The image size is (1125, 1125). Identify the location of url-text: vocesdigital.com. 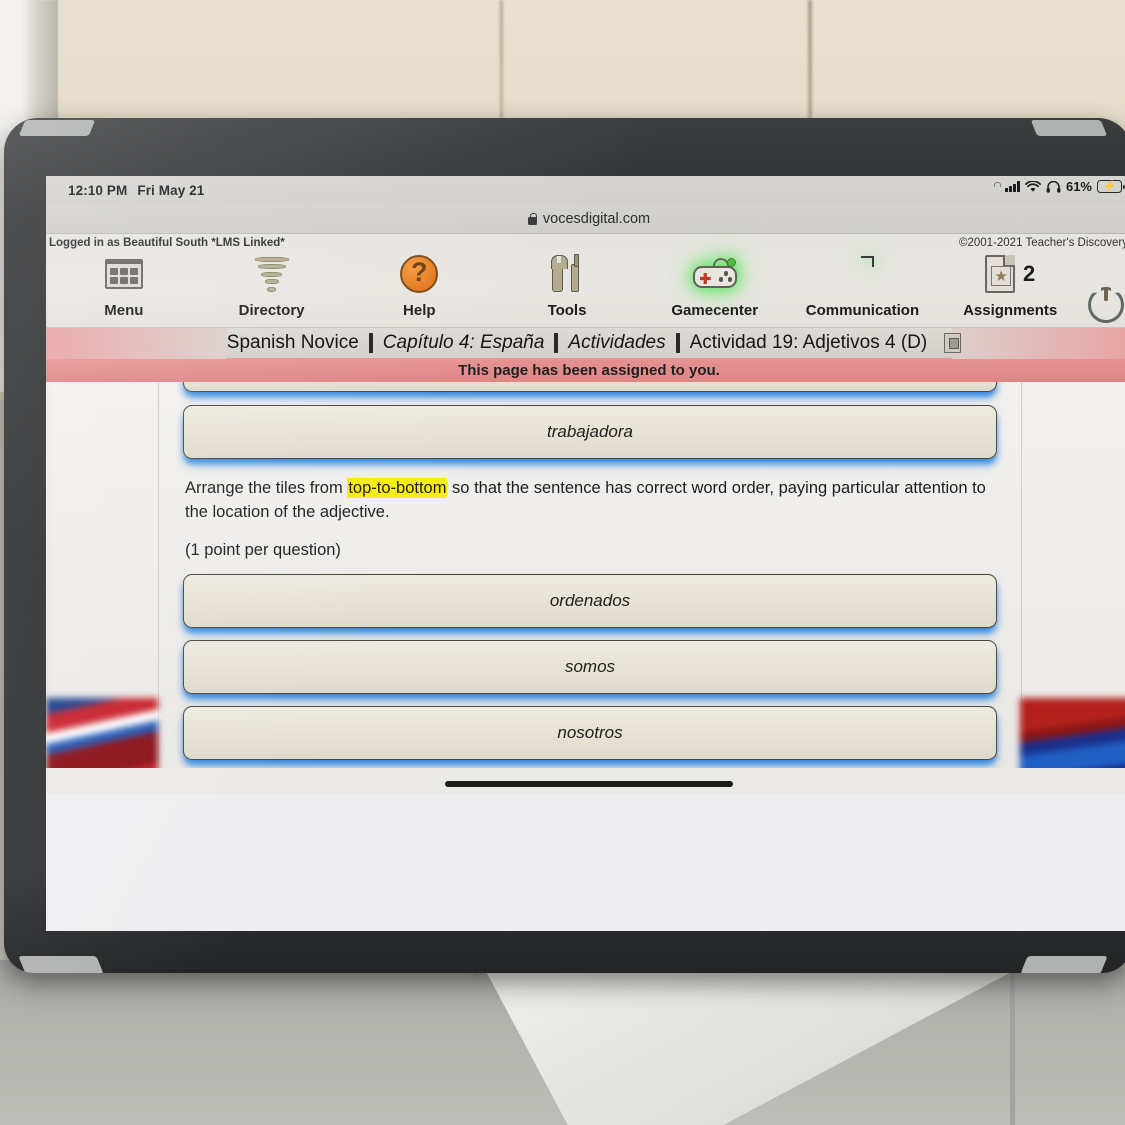
(596, 218).